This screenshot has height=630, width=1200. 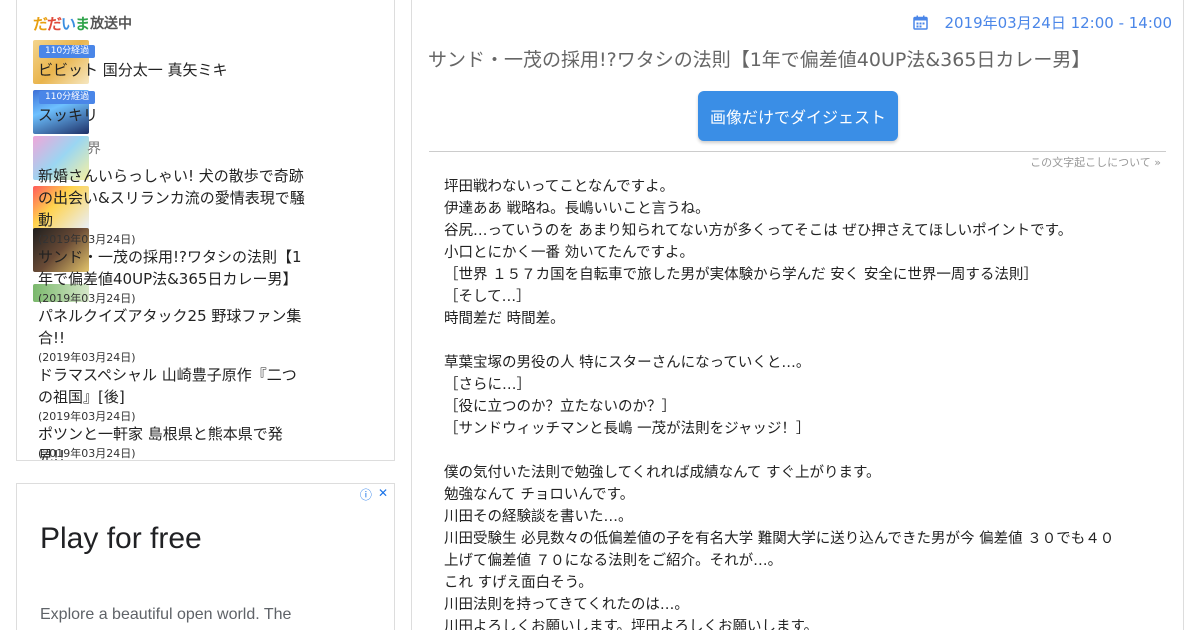 What do you see at coordinates (1058, 23) in the screenshot?
I see `datetime-text: 2019年03月24日 12:00 - 14:00` at bounding box center [1058, 23].